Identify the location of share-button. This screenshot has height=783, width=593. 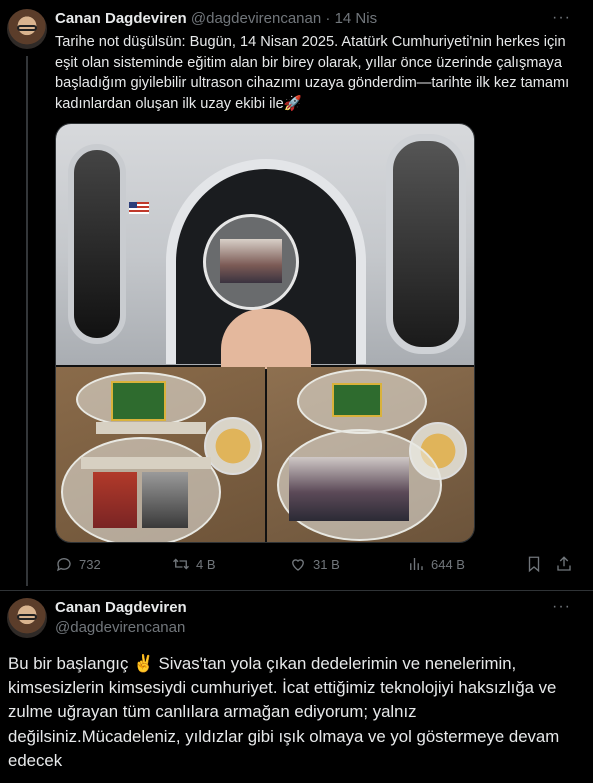
(564, 564).